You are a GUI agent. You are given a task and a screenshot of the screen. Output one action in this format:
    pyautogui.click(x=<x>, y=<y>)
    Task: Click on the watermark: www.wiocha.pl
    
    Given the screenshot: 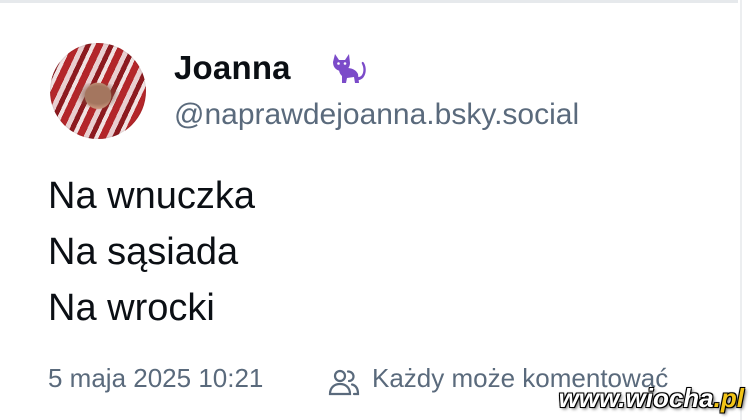 What is the action you would take?
    pyautogui.click(x=651, y=398)
    